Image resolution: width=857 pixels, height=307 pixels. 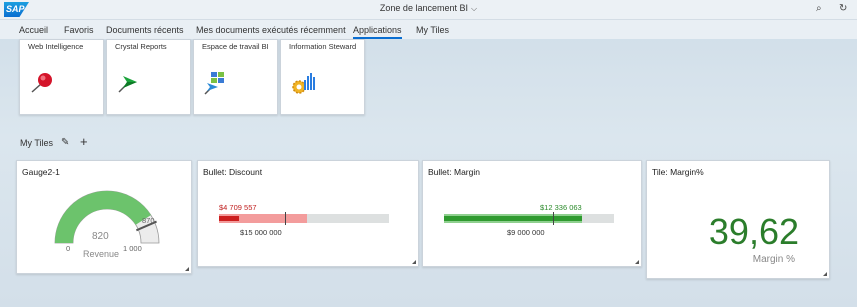 I want to click on kpi-tile-bullet-discount: Bullet: Discount $4 709 557 $15 000 000, so click(x=308, y=213).